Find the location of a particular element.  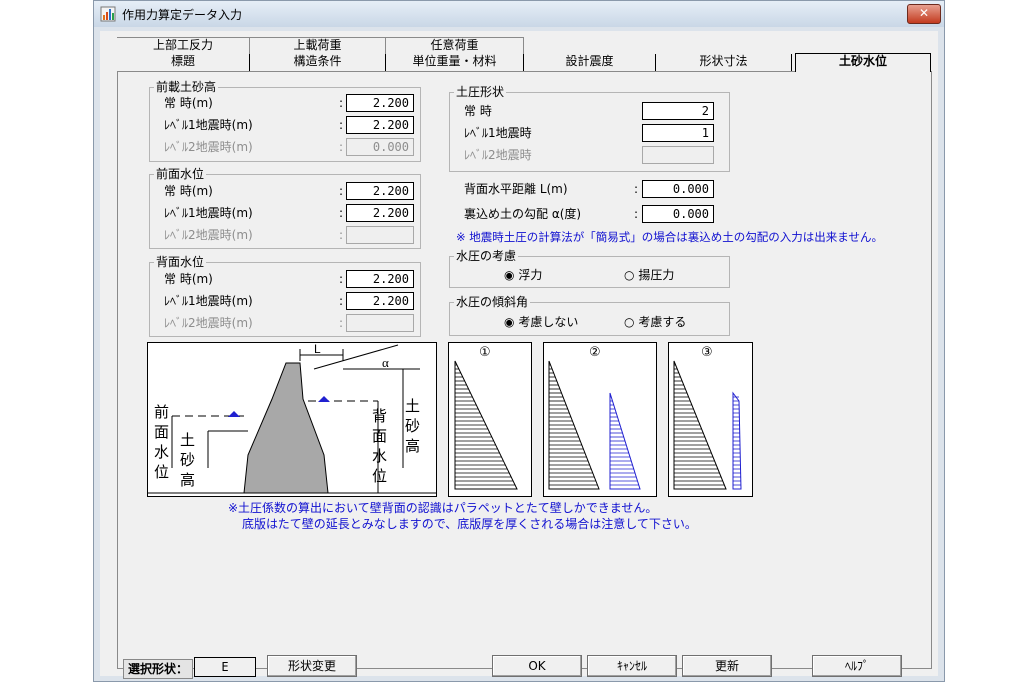

pressure-shape-2-hatch is located at coordinates (594, 425).